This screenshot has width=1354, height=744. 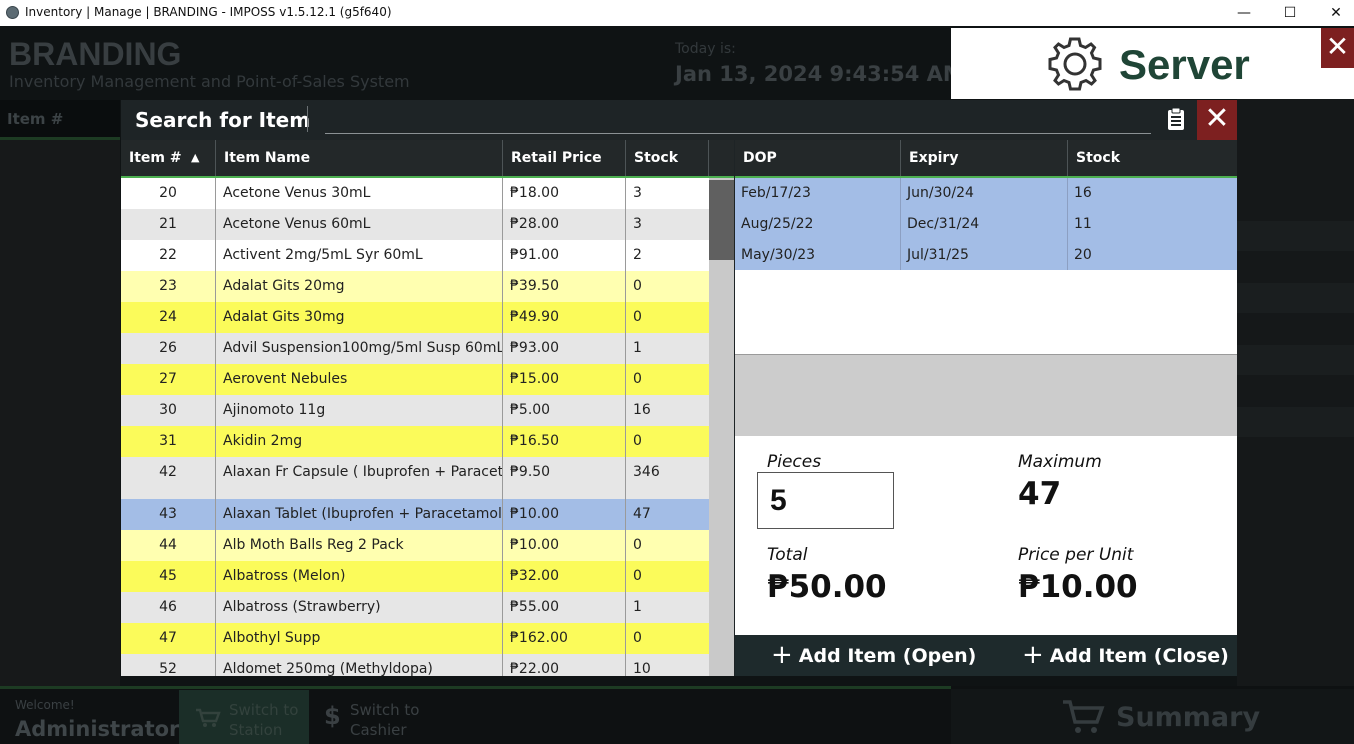 I want to click on column-header-dop: DOP, so click(x=818, y=158).